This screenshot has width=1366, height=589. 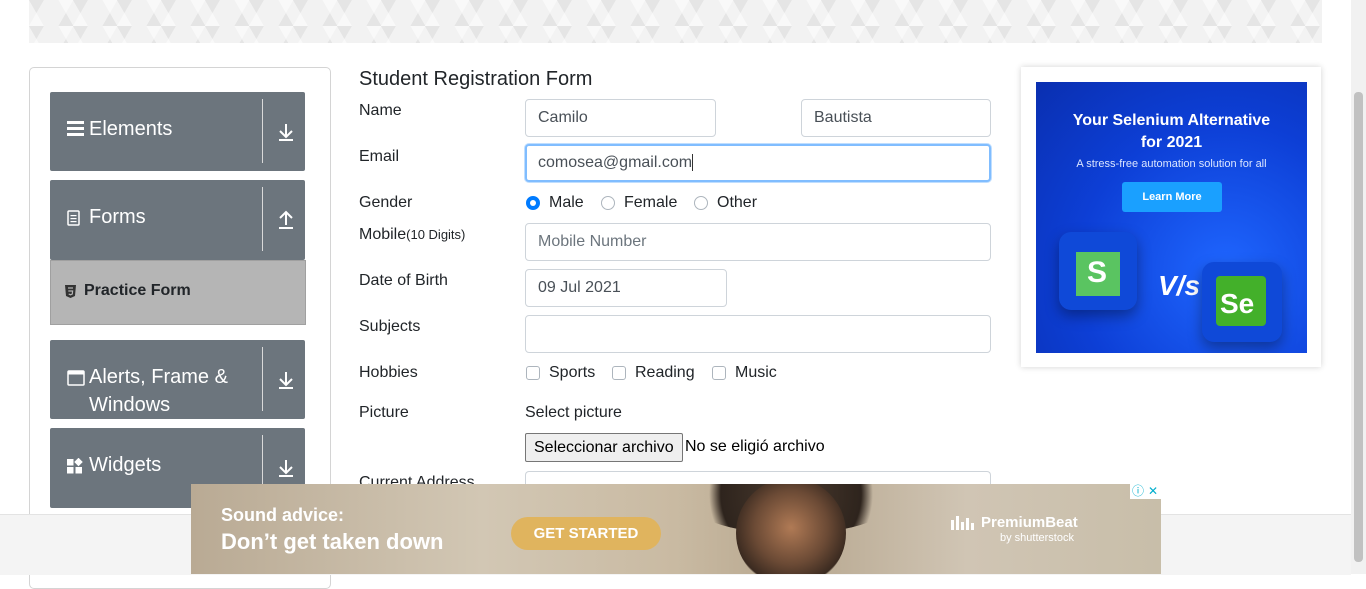 What do you see at coordinates (693, 163) in the screenshot?
I see `text-cursor` at bounding box center [693, 163].